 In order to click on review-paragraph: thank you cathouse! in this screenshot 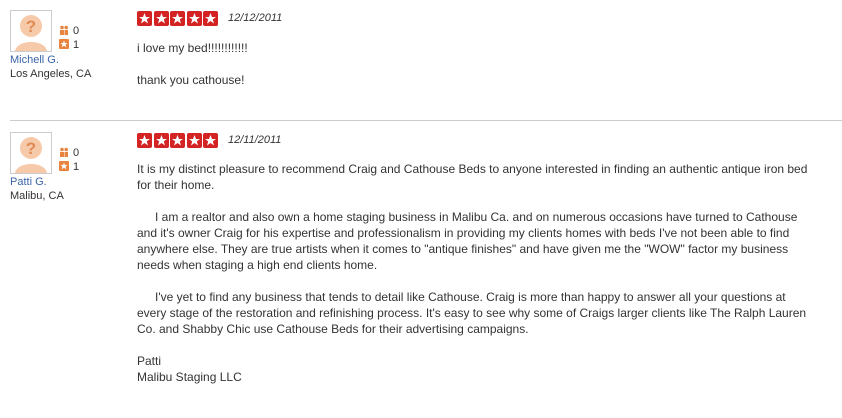, I will do `click(191, 80)`.